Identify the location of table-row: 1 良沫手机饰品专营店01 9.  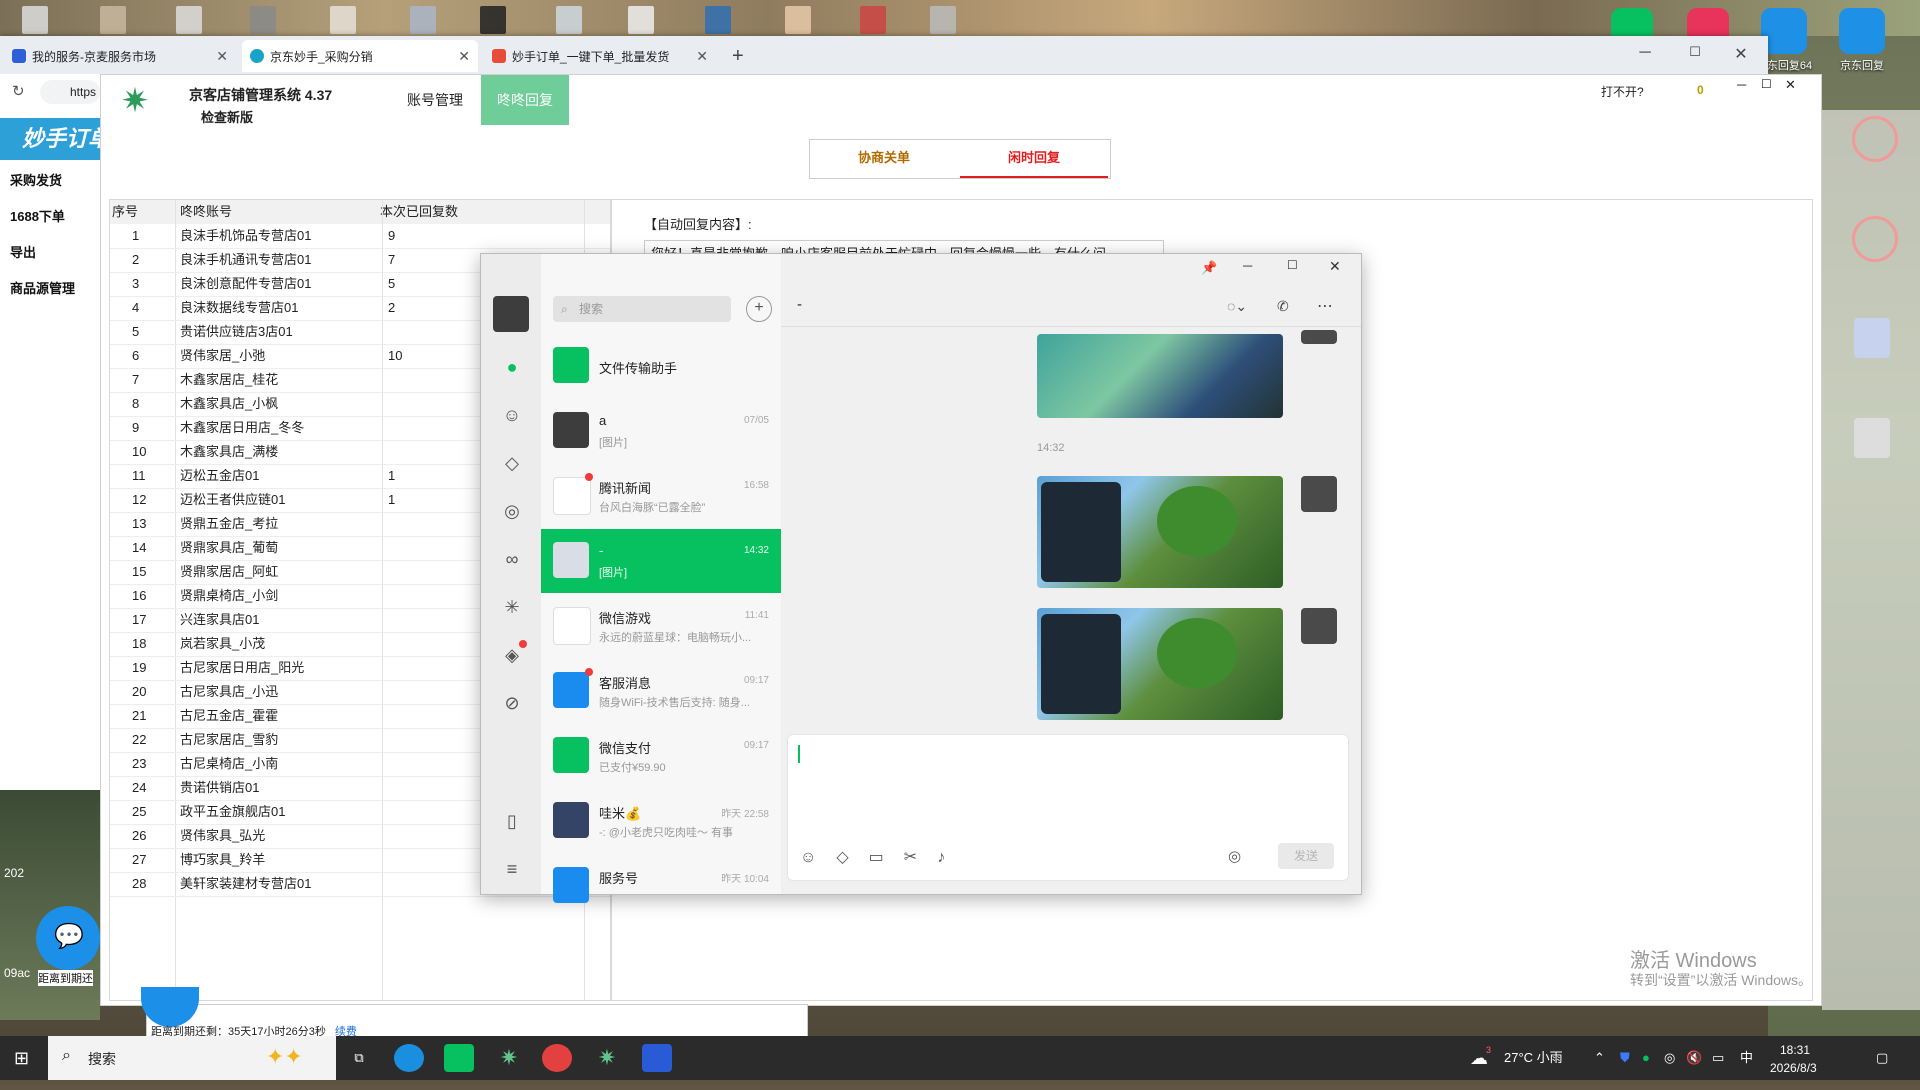
(360, 236).